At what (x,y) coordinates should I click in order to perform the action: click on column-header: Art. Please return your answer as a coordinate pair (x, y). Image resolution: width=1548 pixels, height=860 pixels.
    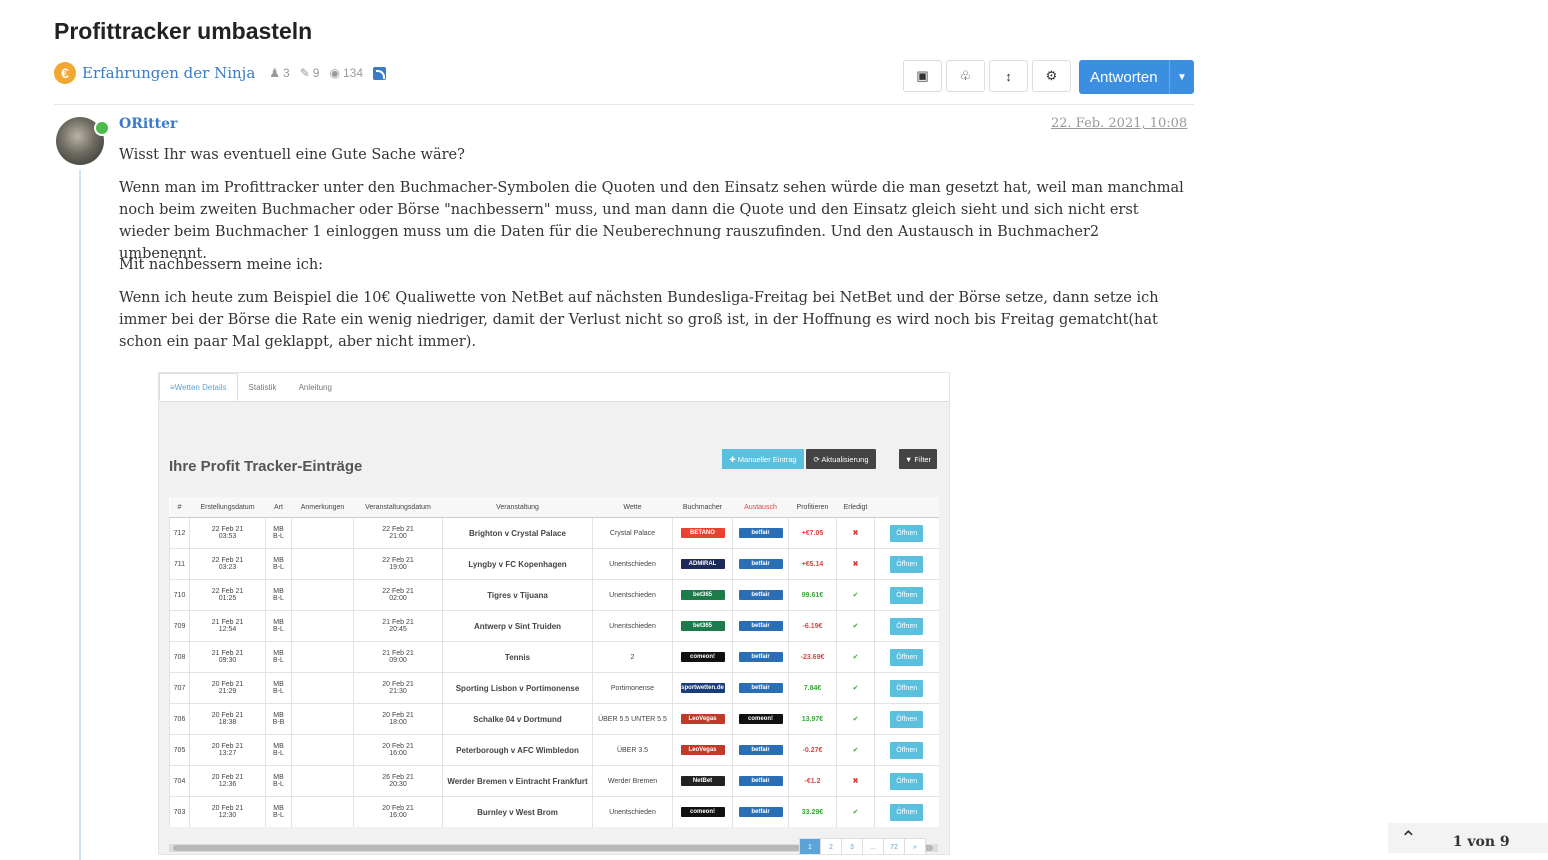
    Looking at the image, I should click on (278, 507).